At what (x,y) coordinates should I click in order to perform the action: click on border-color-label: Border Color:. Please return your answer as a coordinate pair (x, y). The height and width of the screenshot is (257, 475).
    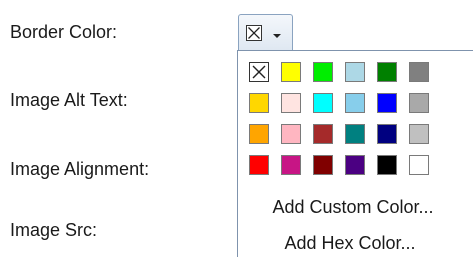
    Looking at the image, I should click on (64, 32).